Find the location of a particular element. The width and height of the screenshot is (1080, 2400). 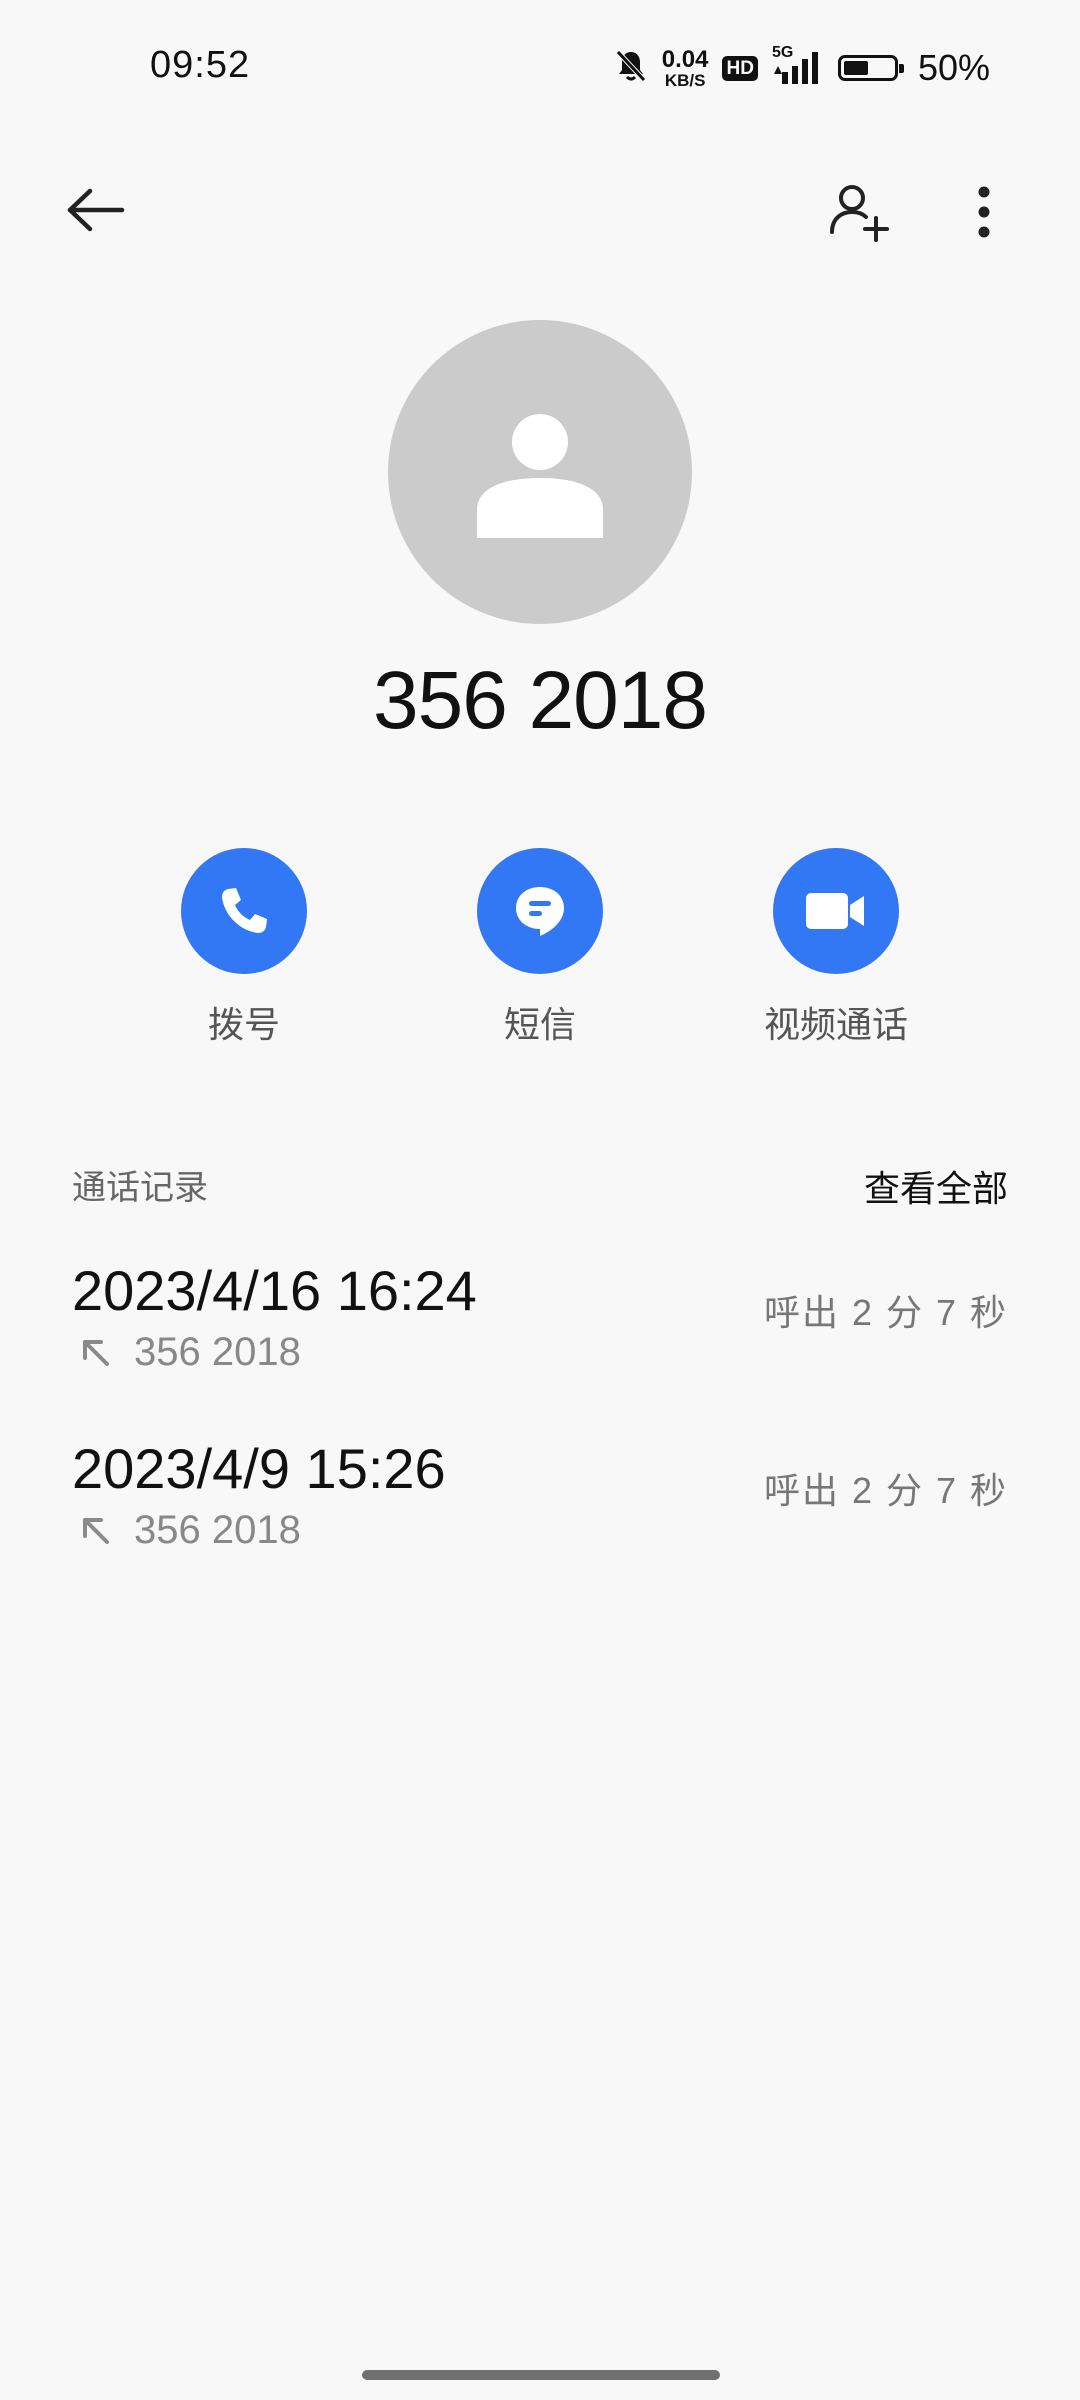

status-icons: 0.04 KB/S HD 5G 50% is located at coordinates (802, 68).